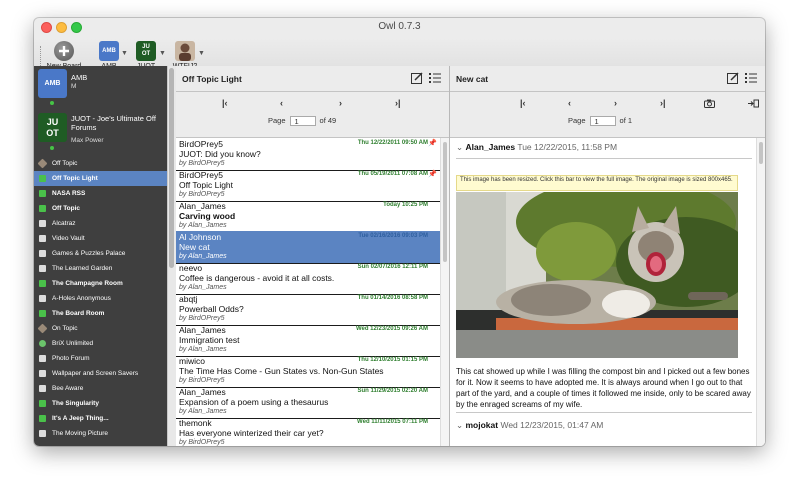 This screenshot has width=800, height=500. What do you see at coordinates (100, 298) in the screenshot?
I see `sidebar-forum-item: A-Holes Anonymous` at bounding box center [100, 298].